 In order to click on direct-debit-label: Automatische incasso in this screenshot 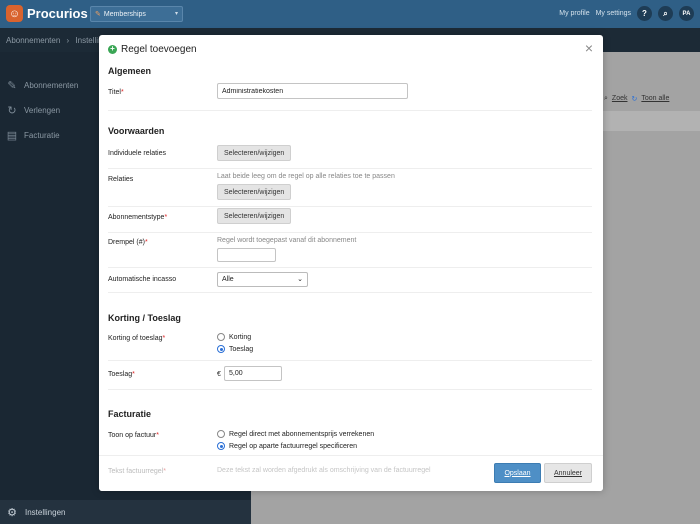, I will do `click(142, 279)`.